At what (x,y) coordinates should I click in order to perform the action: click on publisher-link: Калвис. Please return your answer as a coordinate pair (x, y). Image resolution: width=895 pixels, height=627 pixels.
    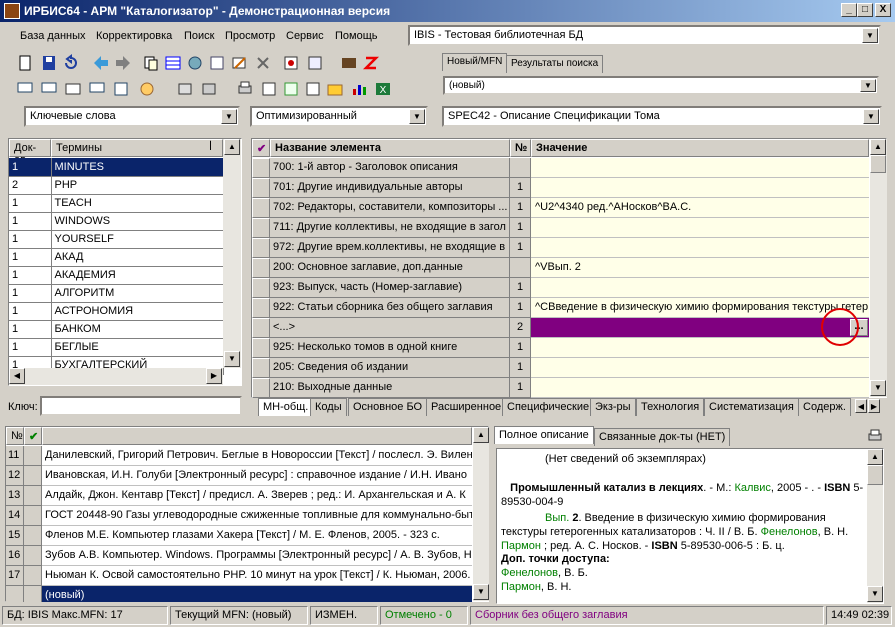
    Looking at the image, I should click on (752, 488).